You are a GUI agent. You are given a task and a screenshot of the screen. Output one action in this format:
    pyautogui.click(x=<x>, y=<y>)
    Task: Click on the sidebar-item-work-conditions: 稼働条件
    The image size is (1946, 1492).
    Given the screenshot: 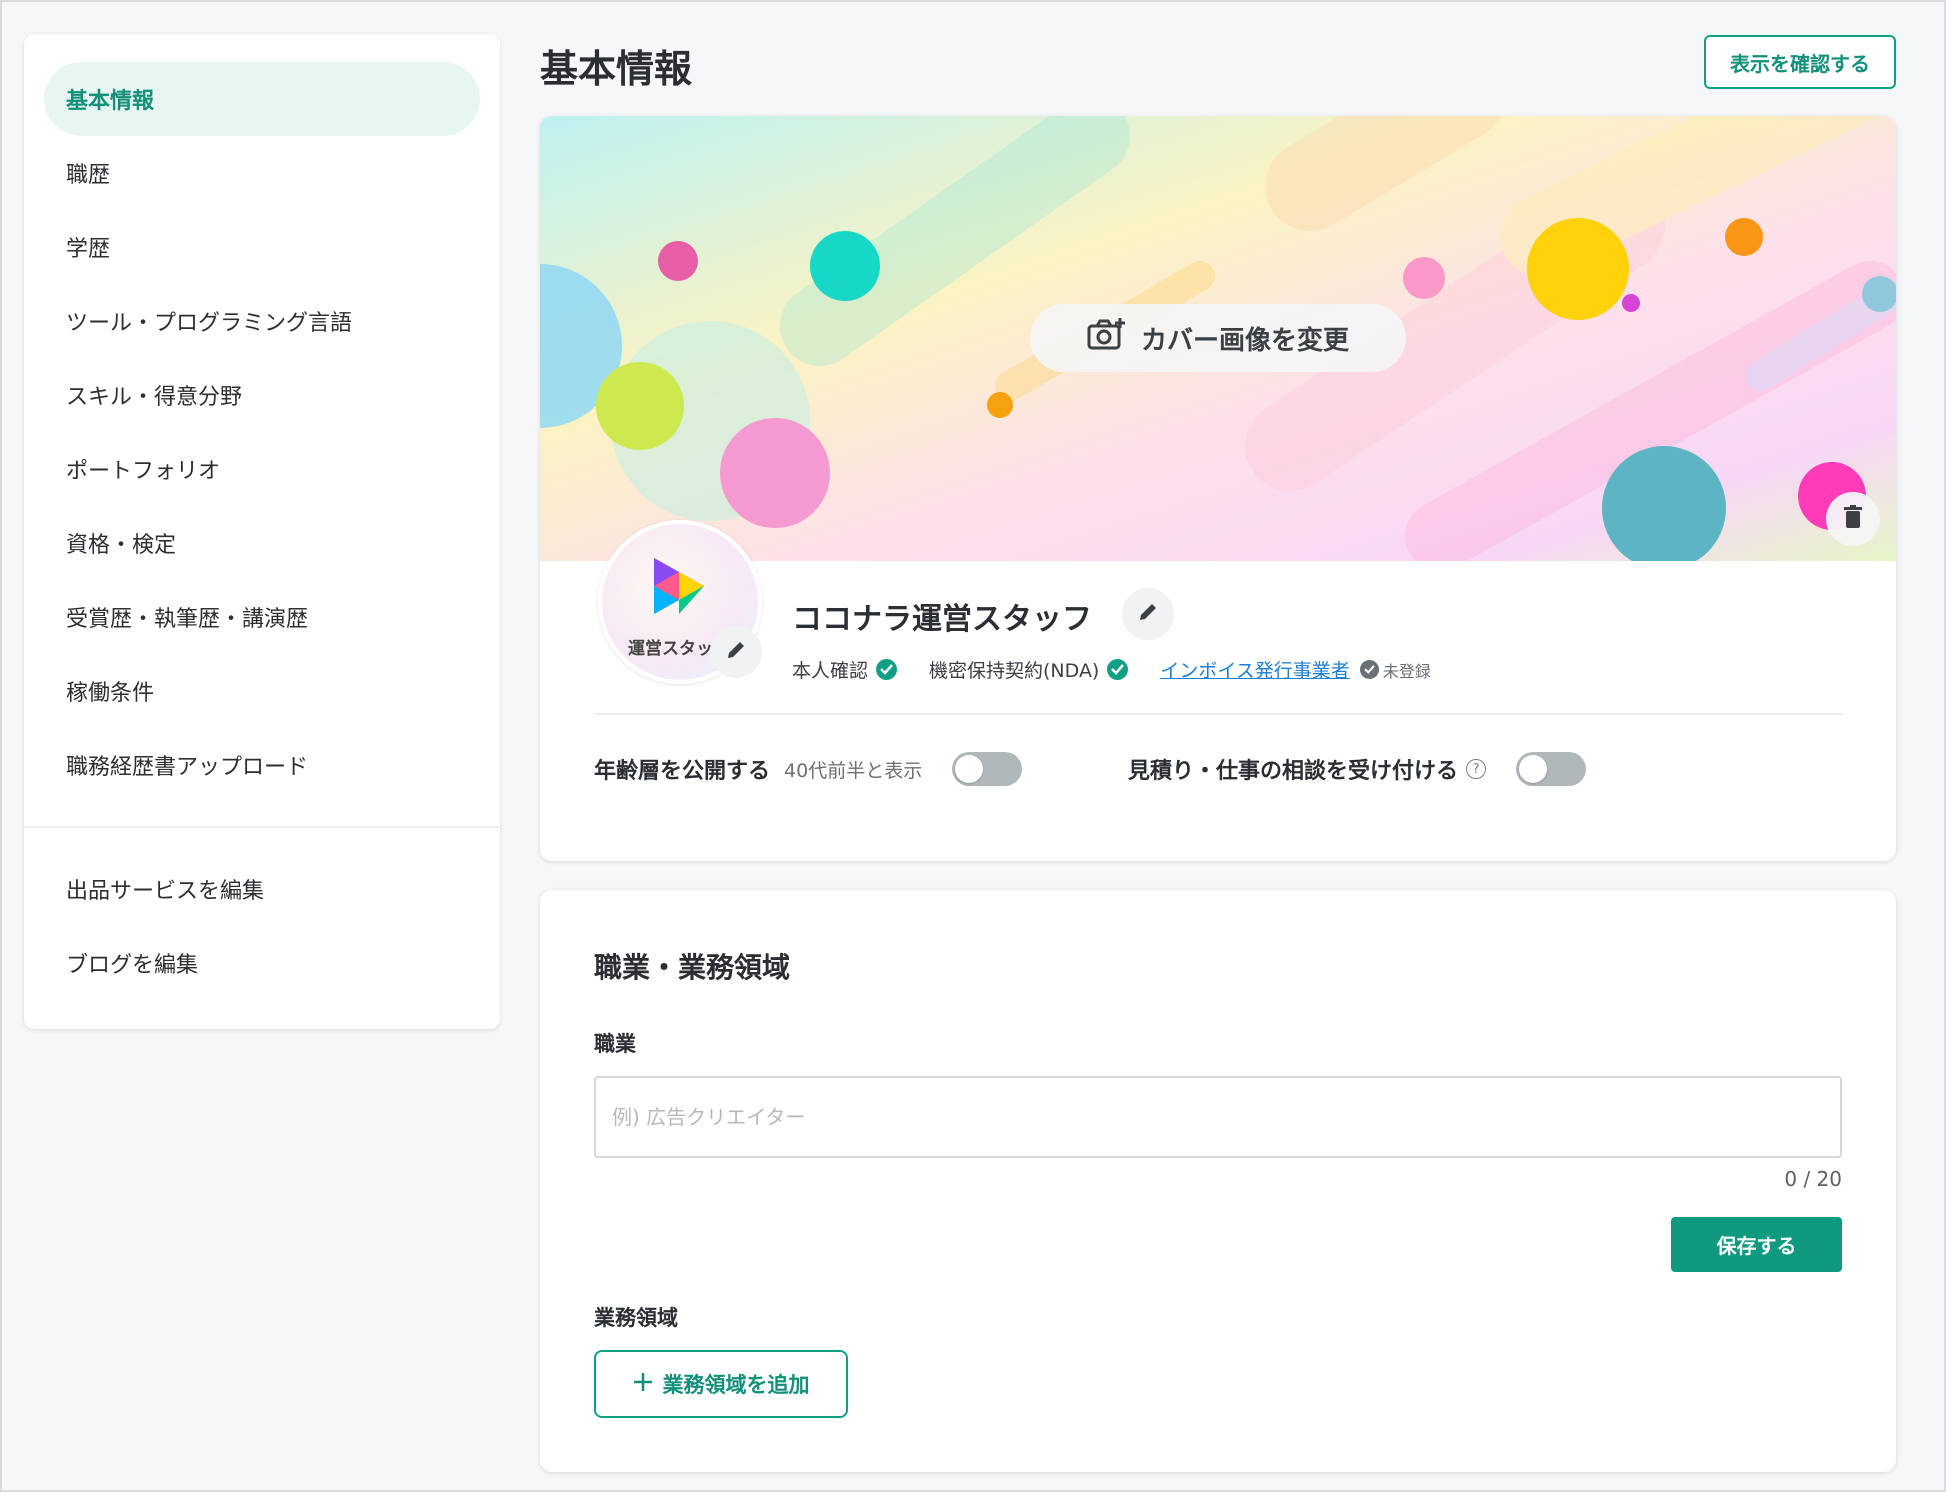 What is the action you would take?
    pyautogui.click(x=262, y=691)
    